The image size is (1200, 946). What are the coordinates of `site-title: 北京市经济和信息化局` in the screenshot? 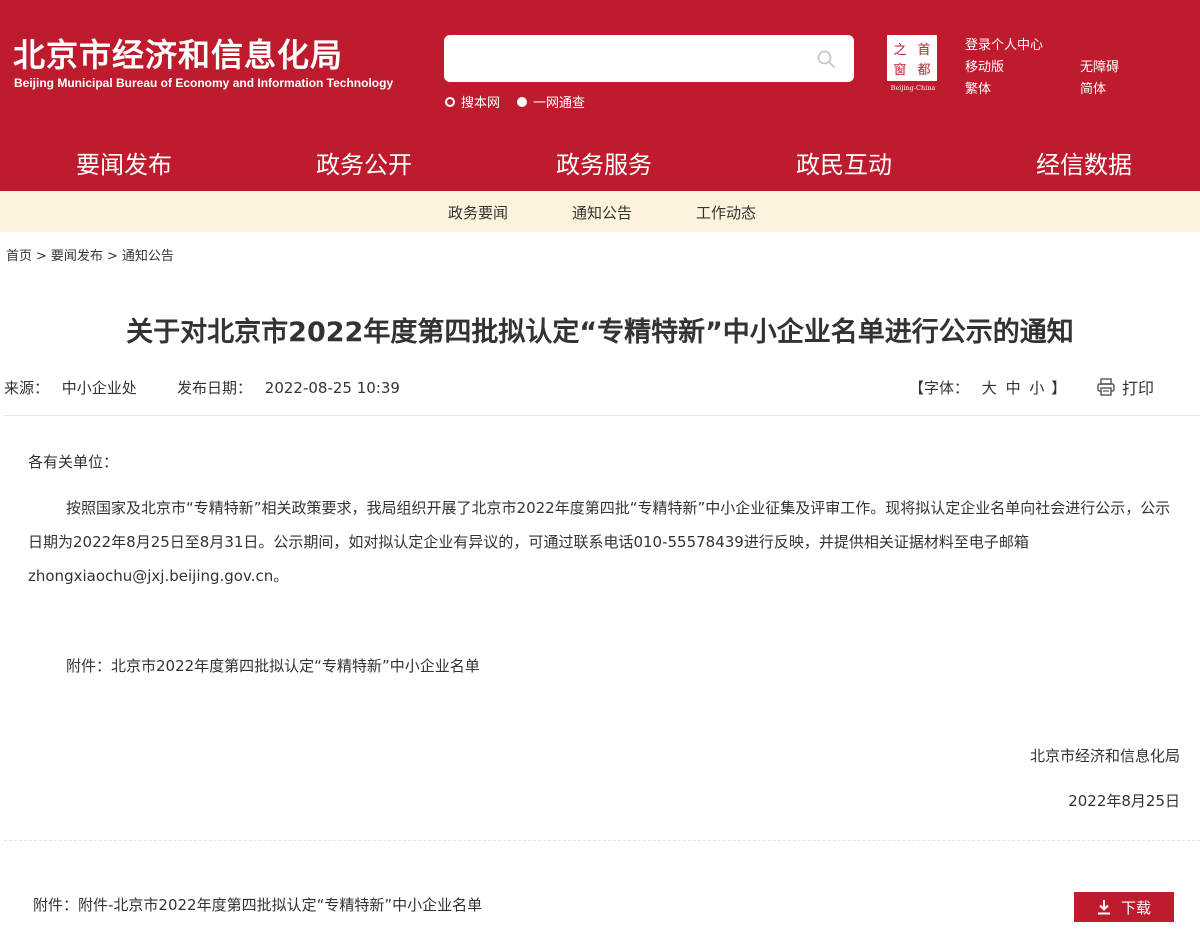 It's located at (178, 53).